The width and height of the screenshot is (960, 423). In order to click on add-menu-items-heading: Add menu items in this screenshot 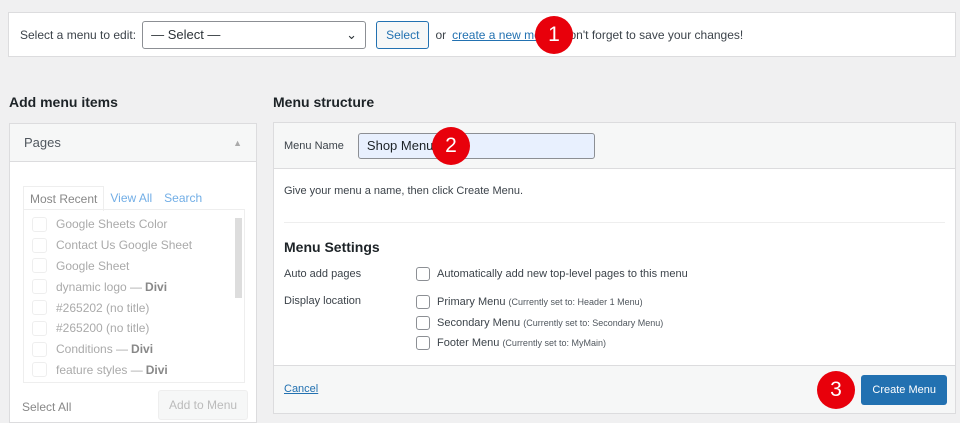, I will do `click(63, 102)`.